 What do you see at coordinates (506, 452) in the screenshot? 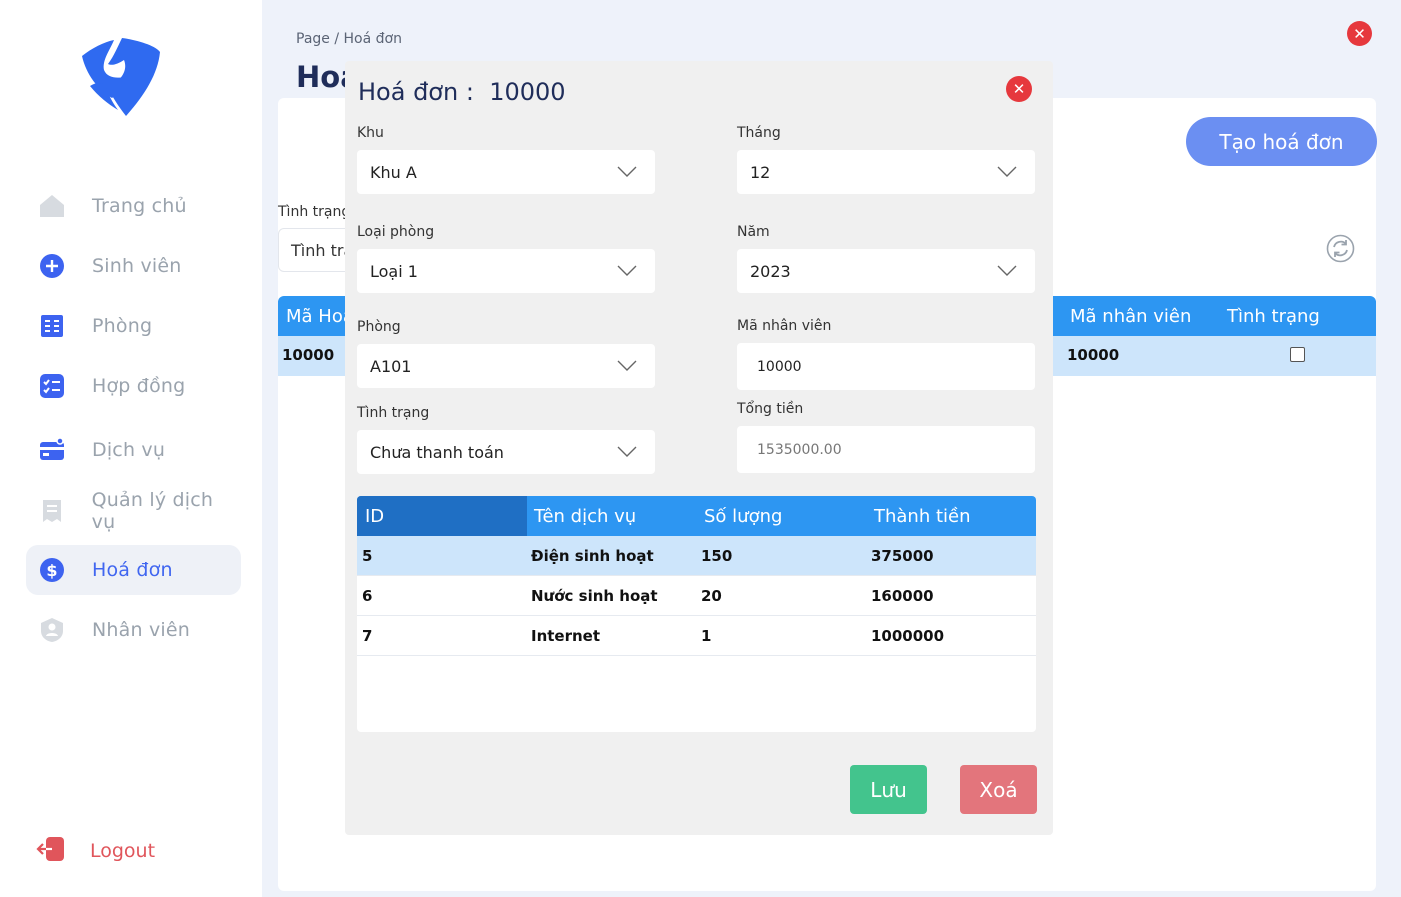
I see `tinh-trang-select: Chưa thanh toán` at bounding box center [506, 452].